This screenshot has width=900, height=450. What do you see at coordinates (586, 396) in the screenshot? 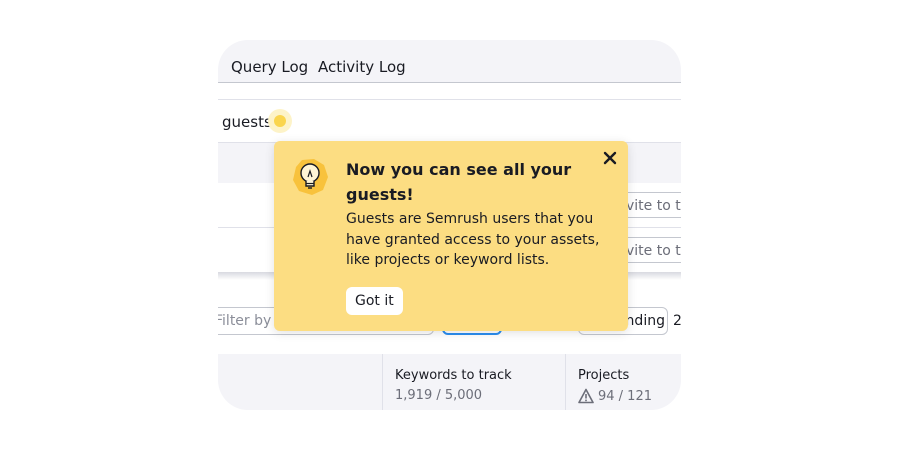
I see `warning-icon` at bounding box center [586, 396].